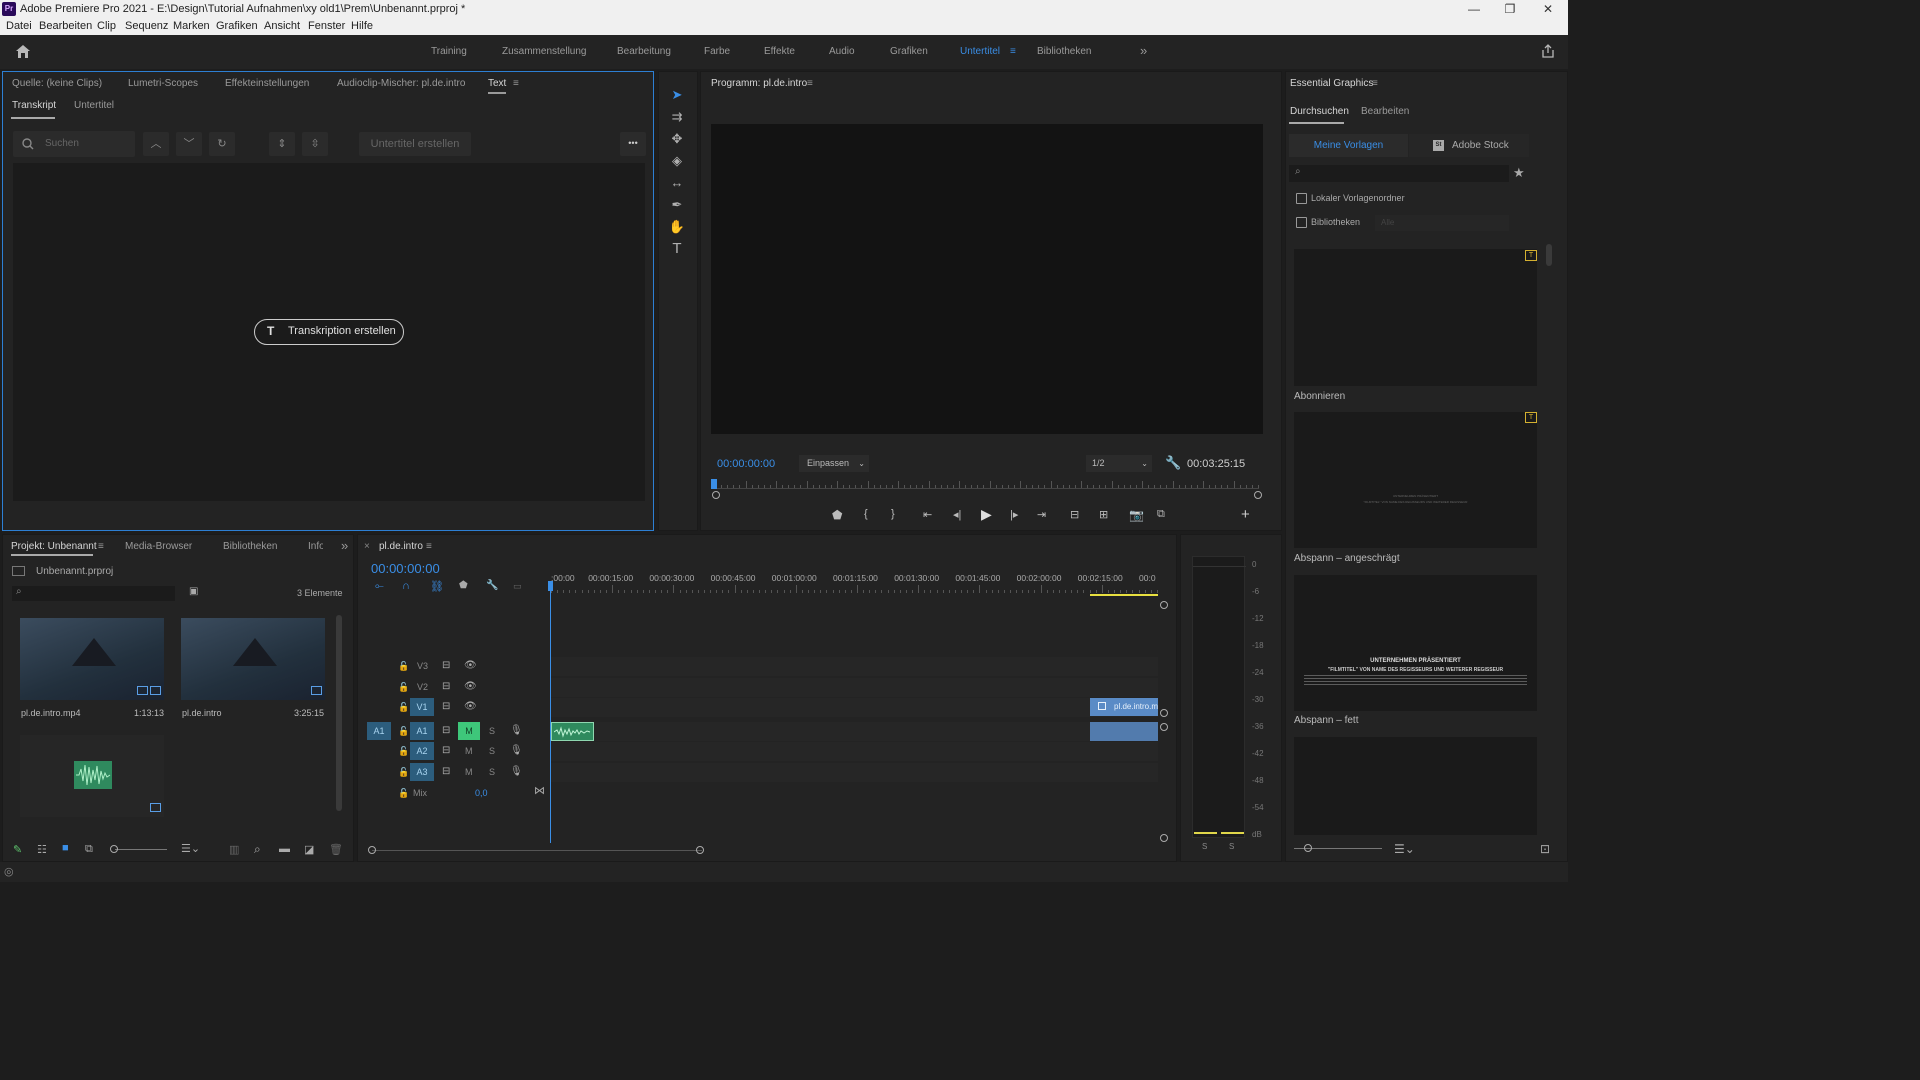 The image size is (1920, 1080). I want to click on video-clip-v1: pl.de.intro.m, so click(1124, 707).